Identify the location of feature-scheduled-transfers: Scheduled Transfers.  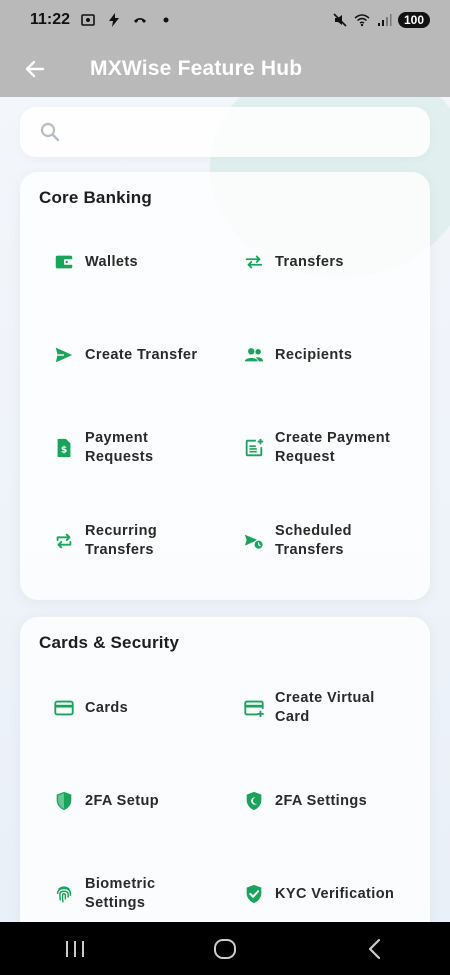
(305, 541).